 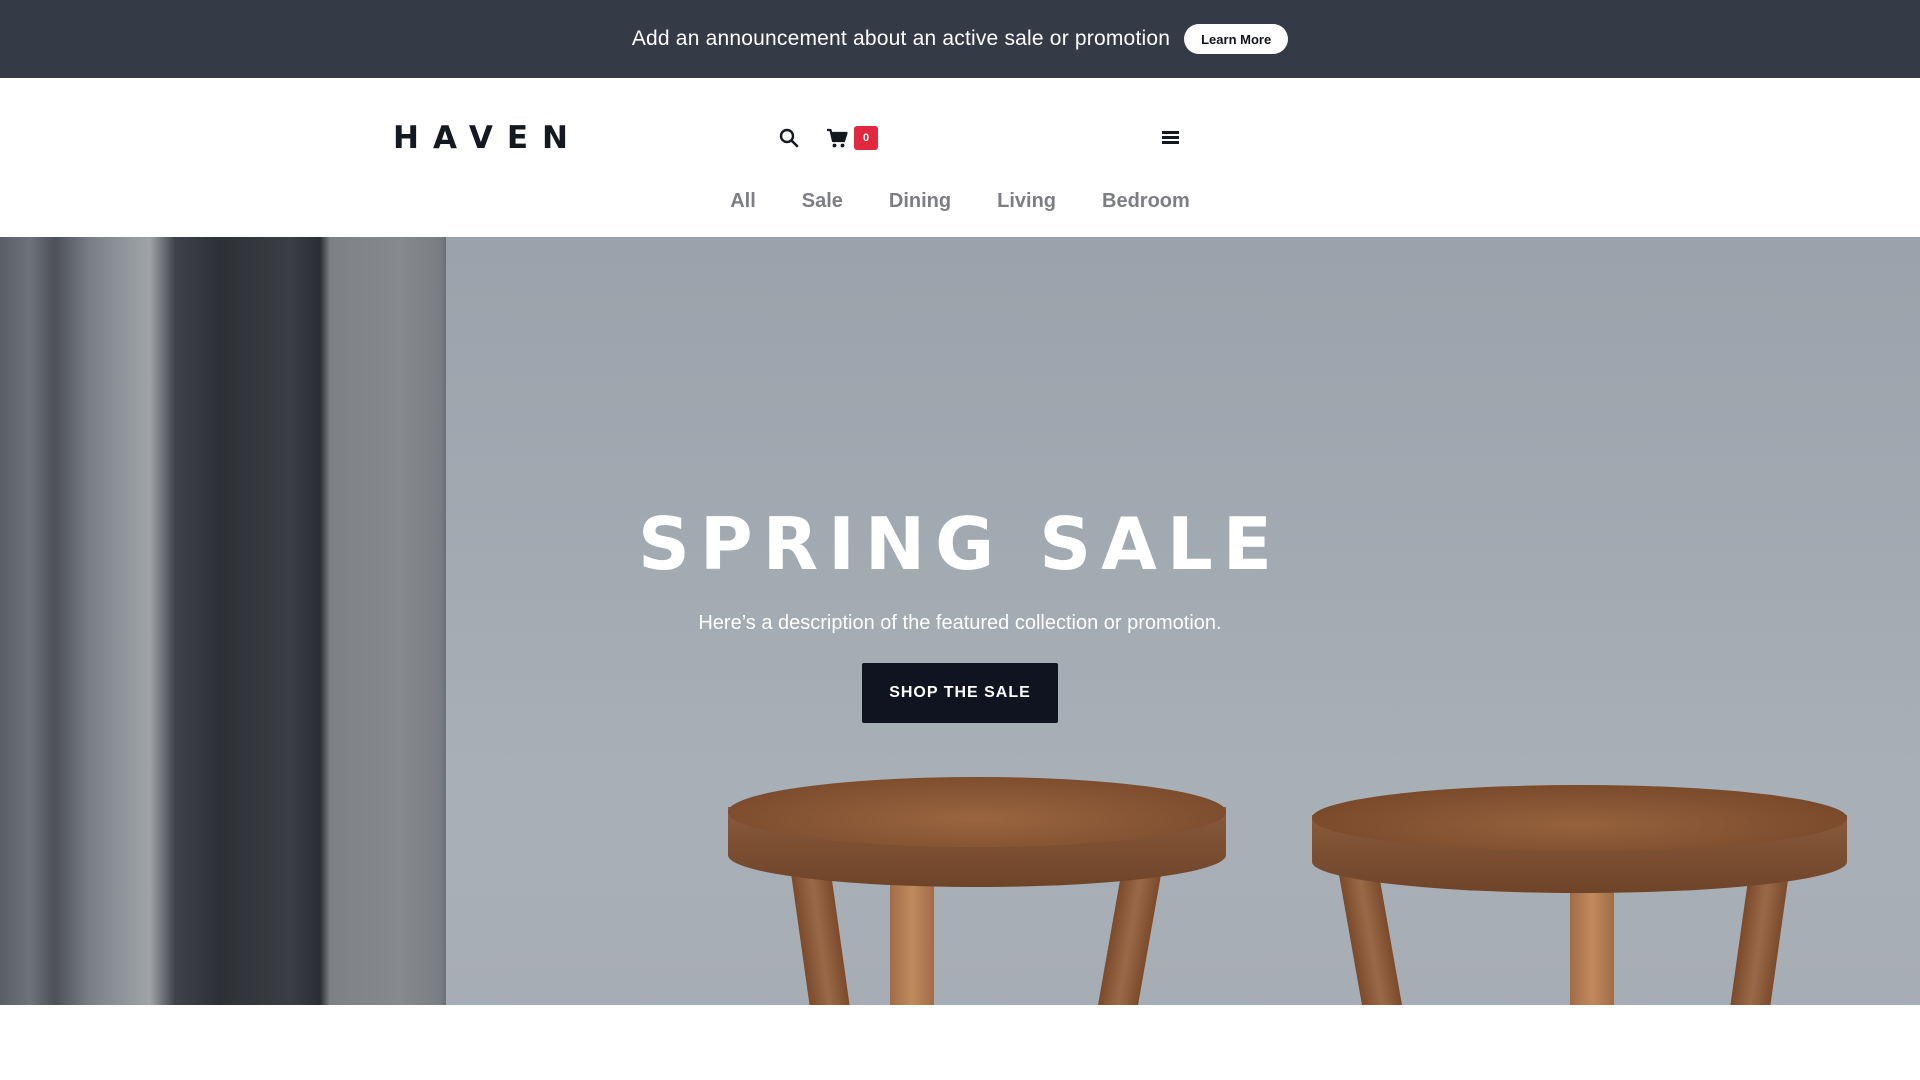 What do you see at coordinates (1146, 201) in the screenshot?
I see `nav-item-bedroom: Bedroom` at bounding box center [1146, 201].